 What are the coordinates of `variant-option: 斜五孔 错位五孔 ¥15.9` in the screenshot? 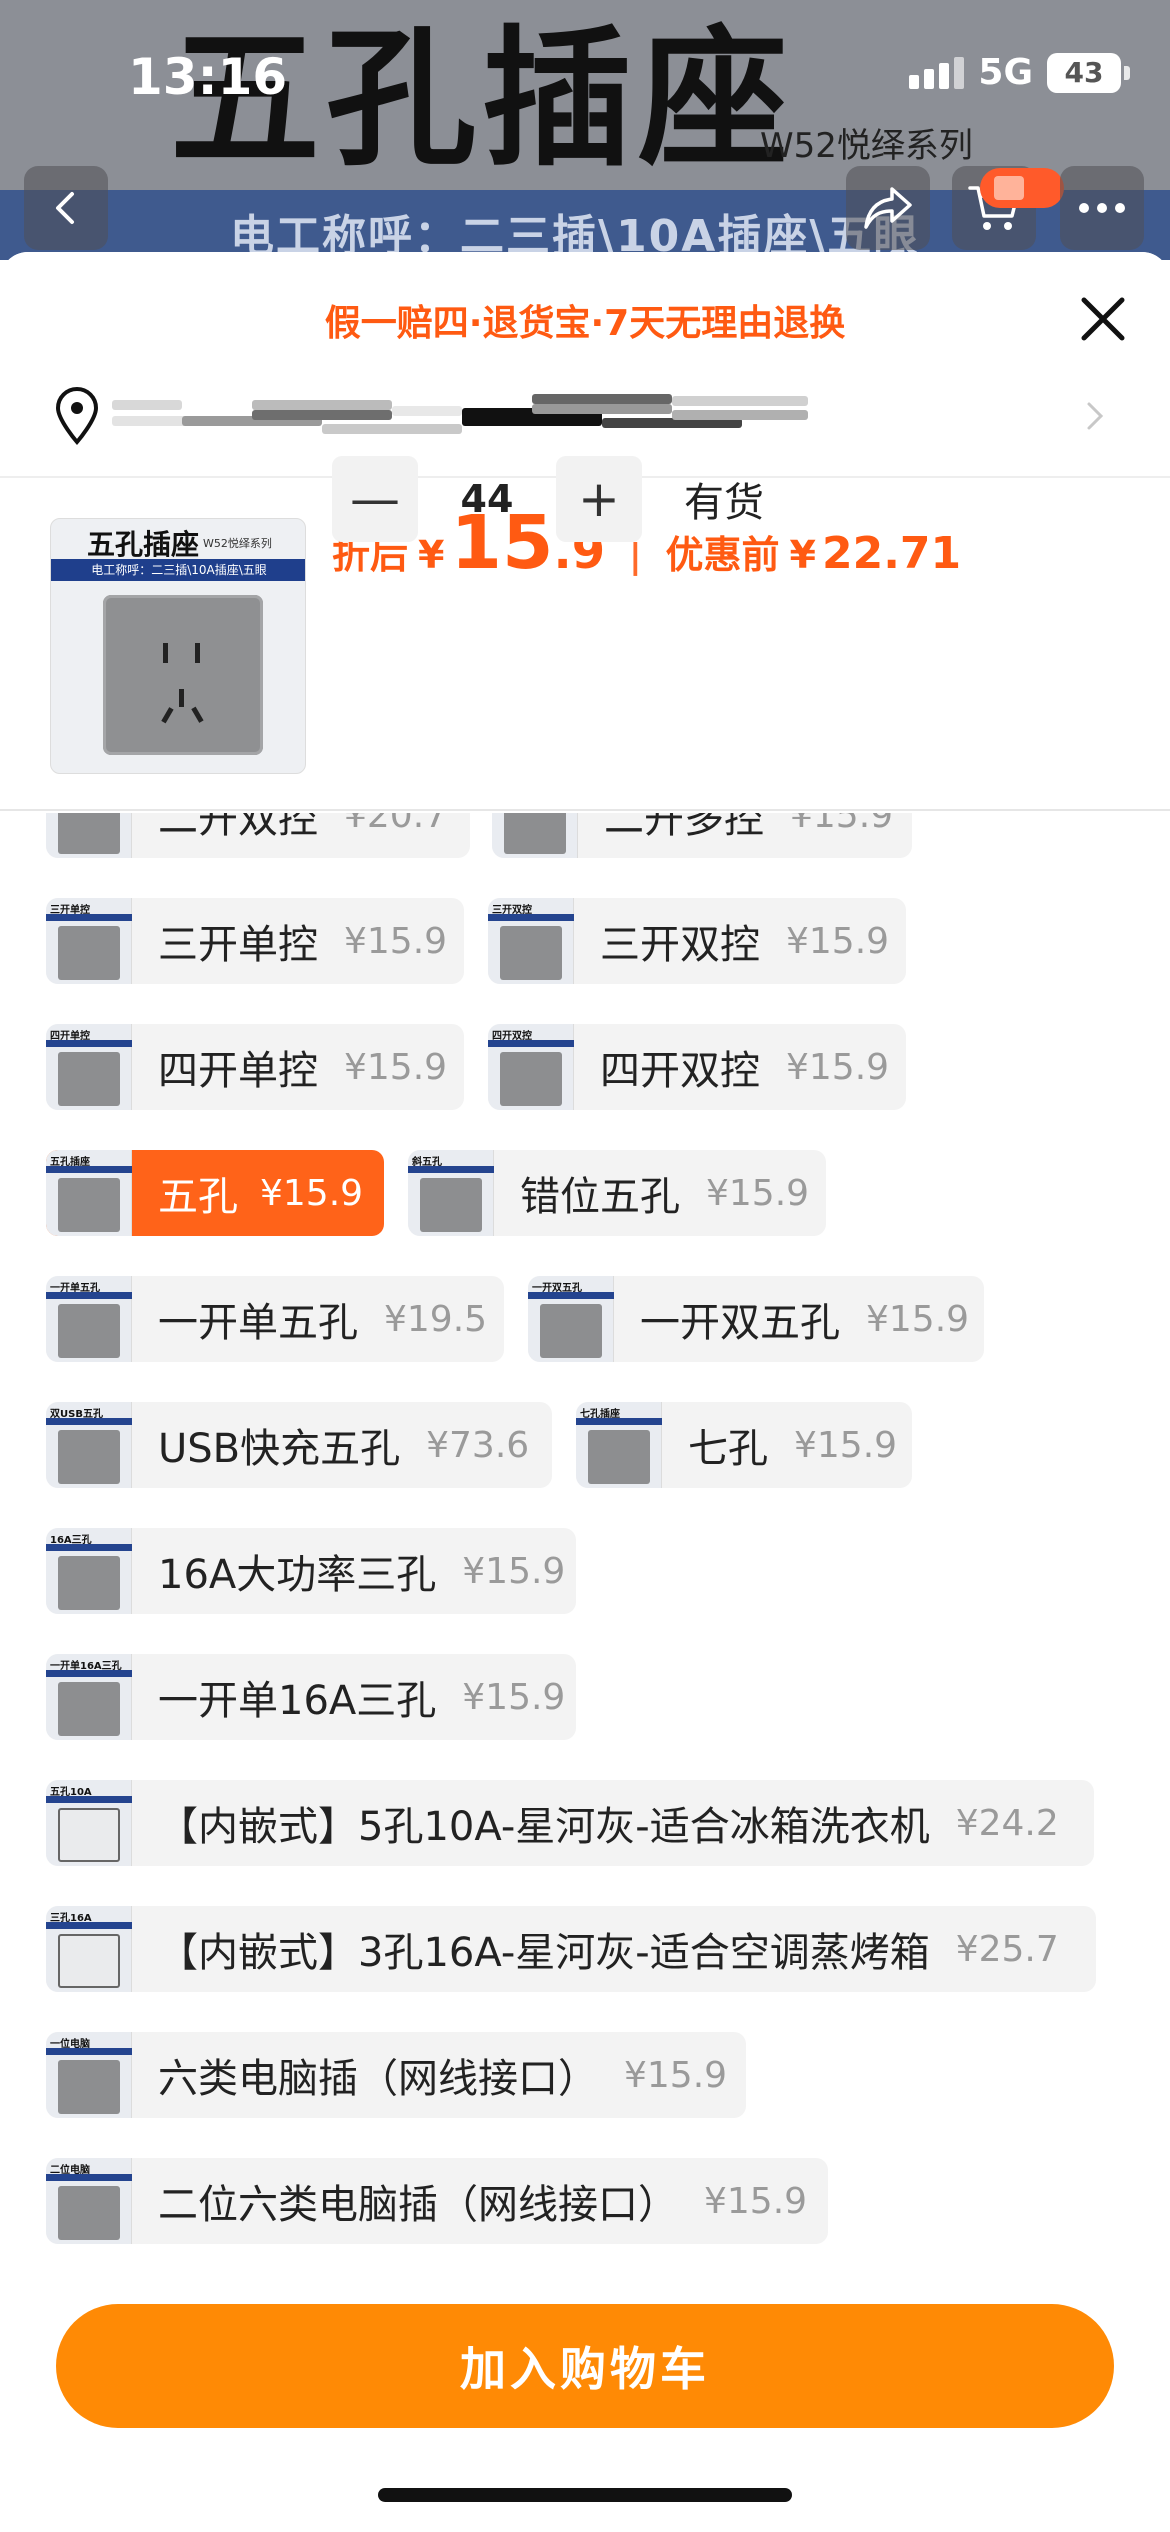 It's located at (617, 1193).